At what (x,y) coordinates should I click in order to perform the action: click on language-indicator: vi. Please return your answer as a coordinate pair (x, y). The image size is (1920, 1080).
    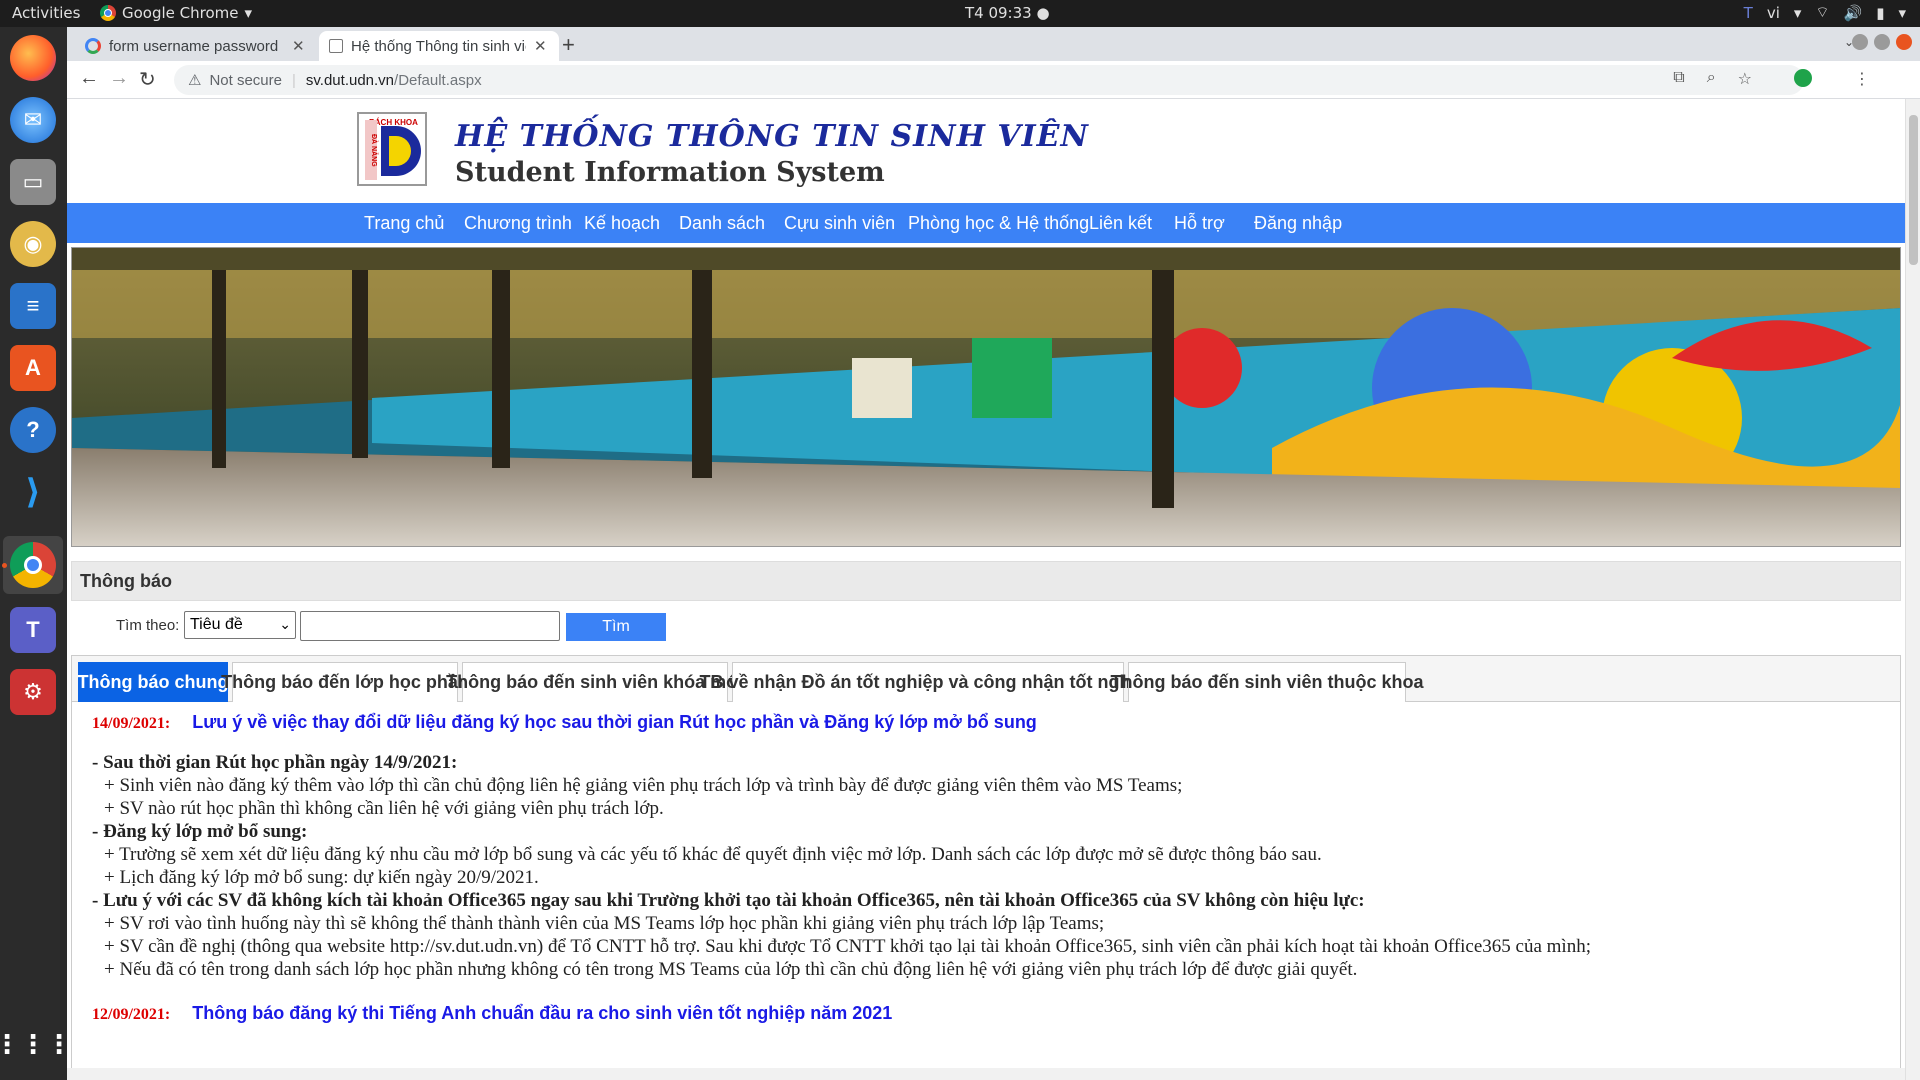
    Looking at the image, I should click on (1773, 13).